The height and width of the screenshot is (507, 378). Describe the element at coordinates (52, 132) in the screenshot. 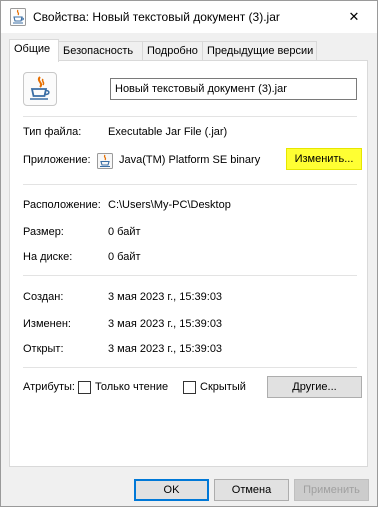

I see `file-type-label: Тип файла:` at that location.